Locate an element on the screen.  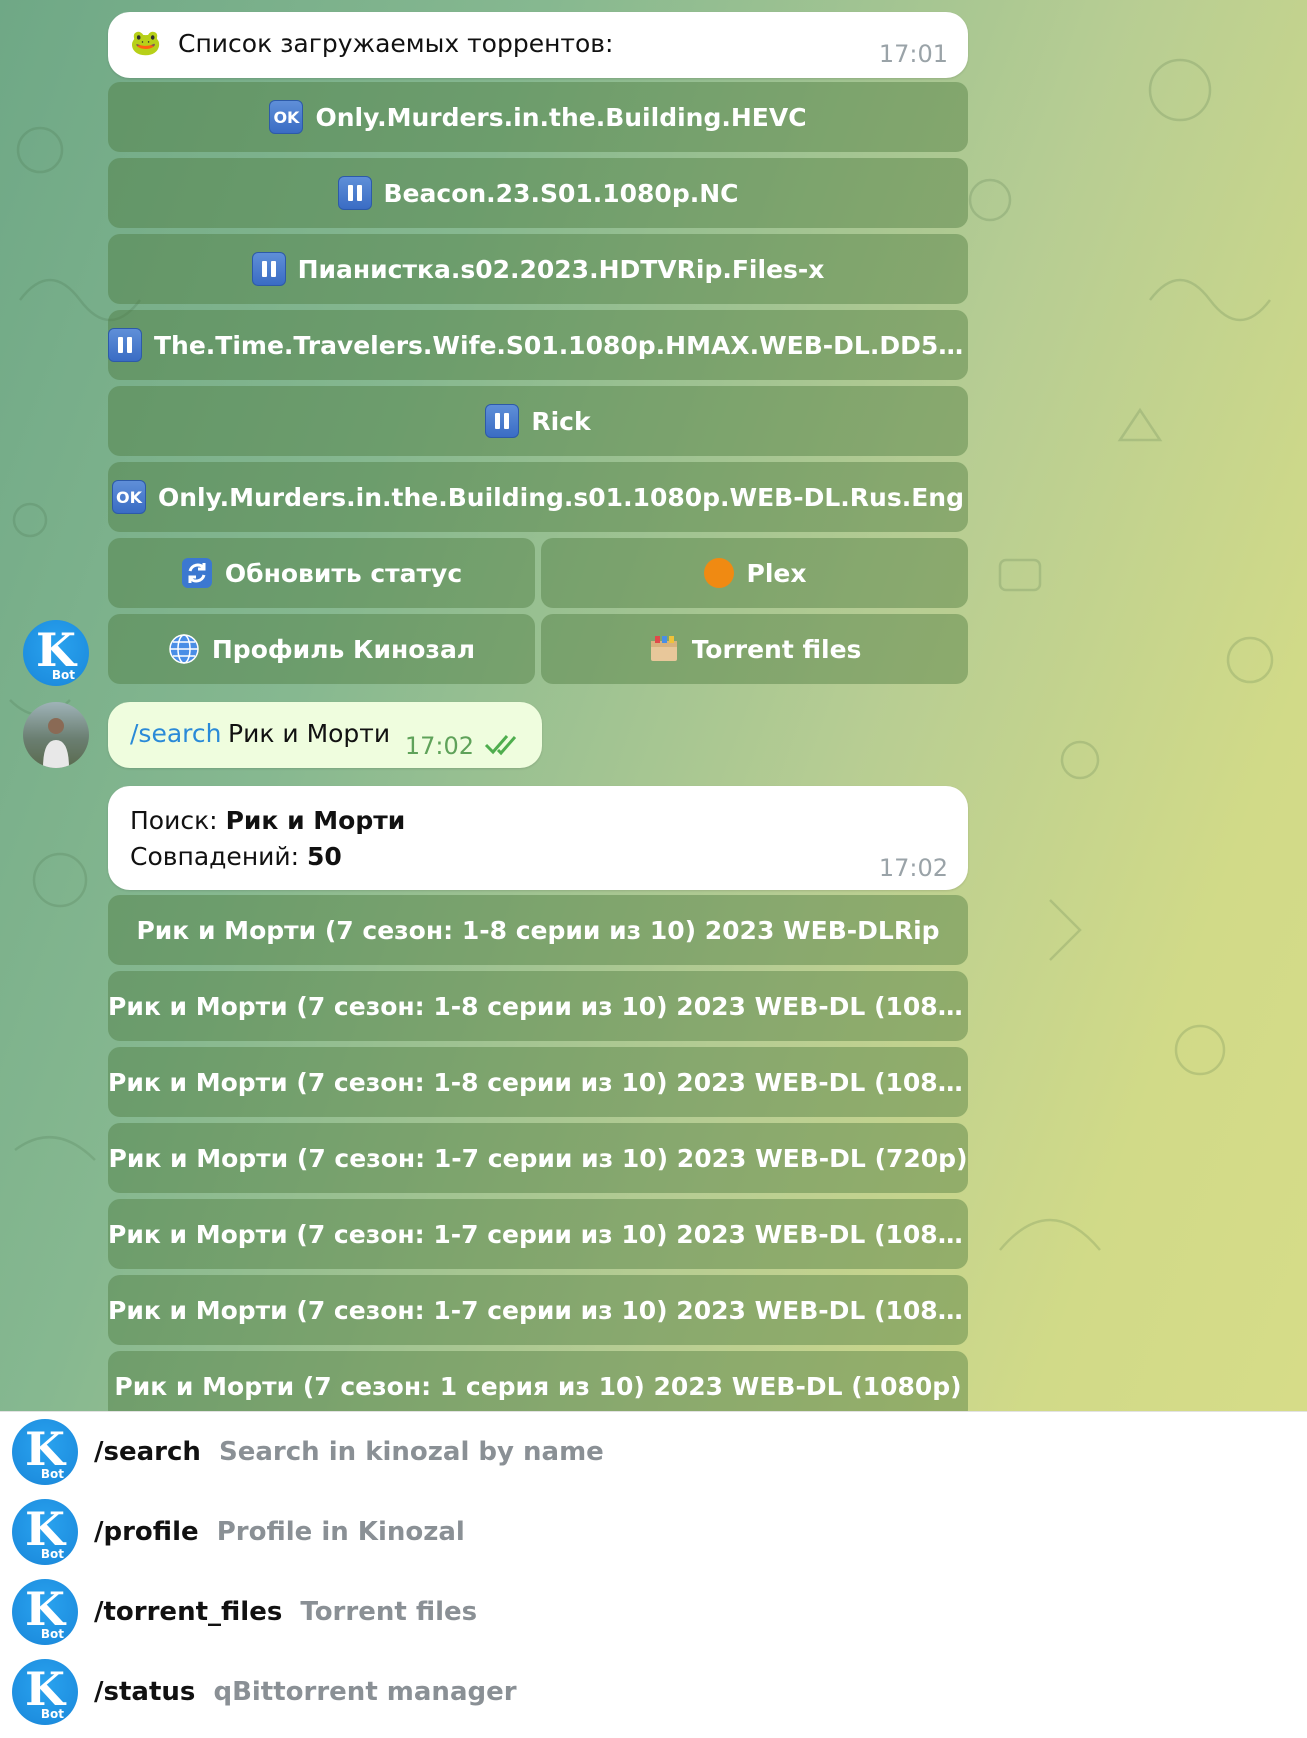
globe-icon is located at coordinates (184, 649).